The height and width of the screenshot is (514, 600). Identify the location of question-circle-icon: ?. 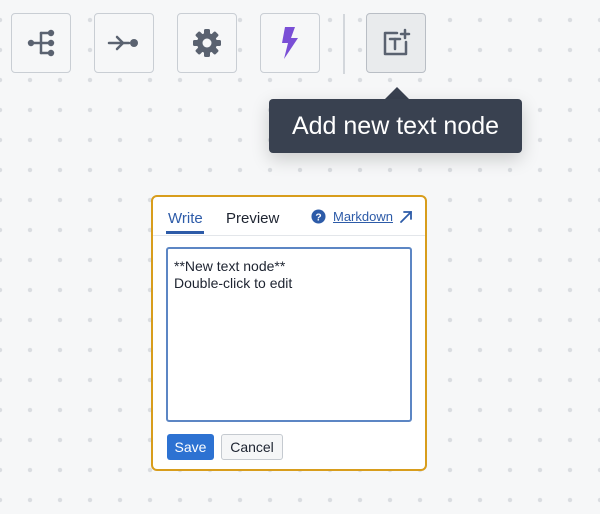
(318, 216).